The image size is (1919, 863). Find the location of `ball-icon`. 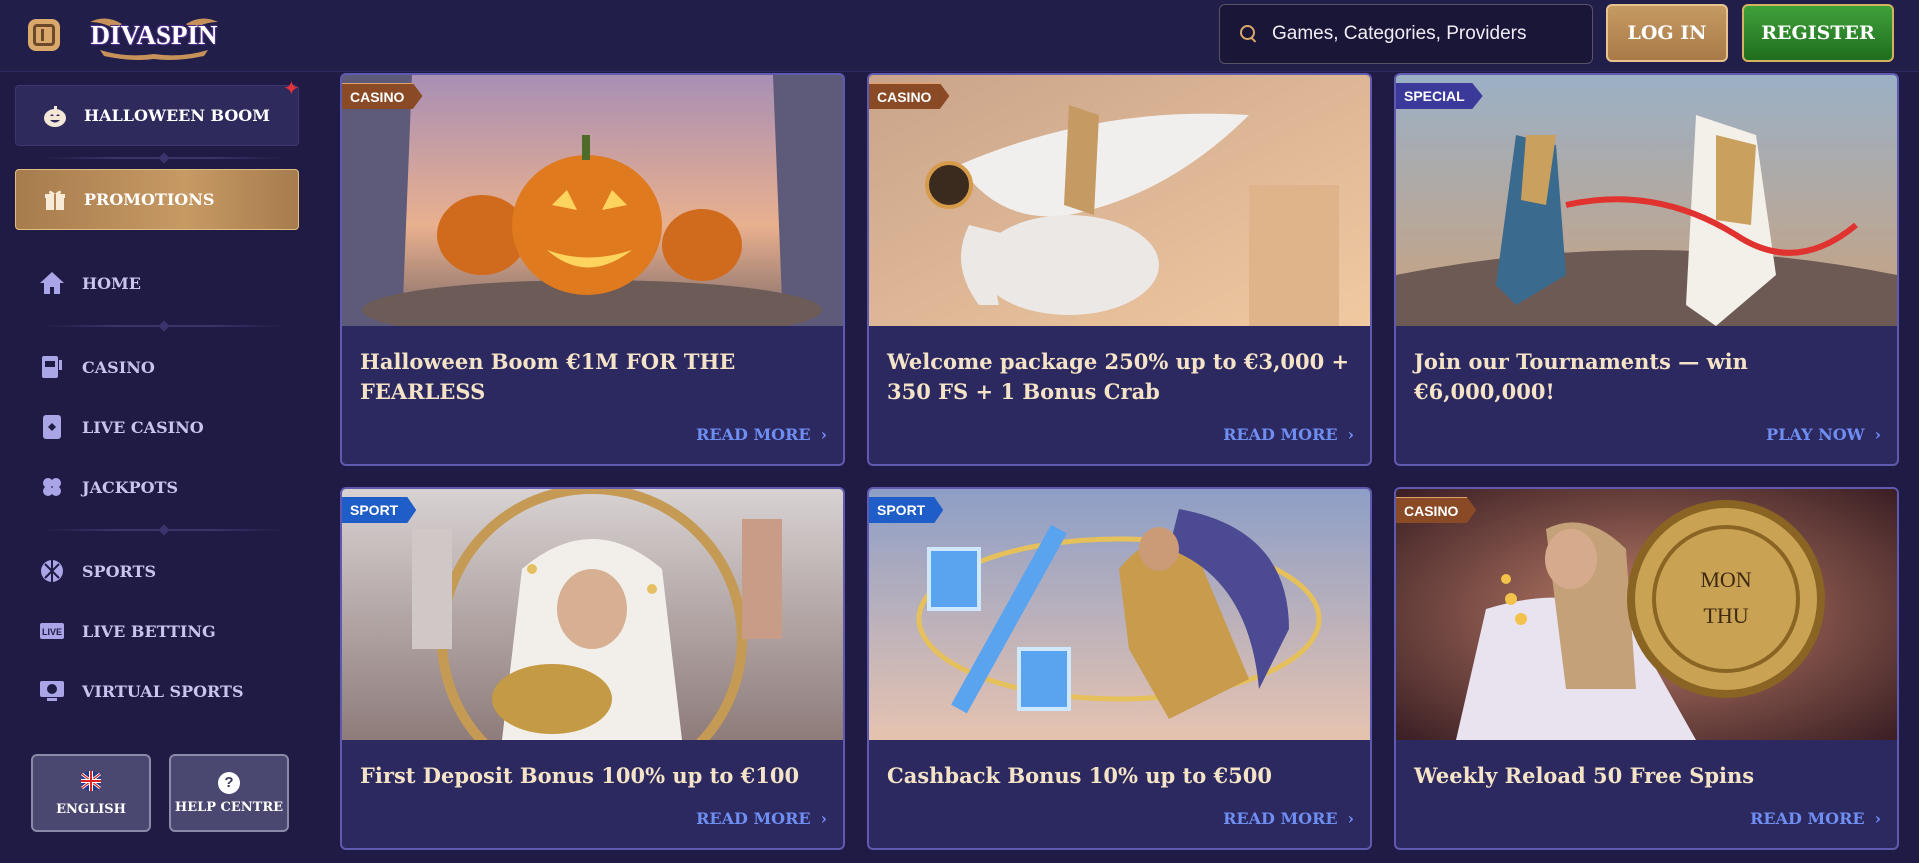

ball-icon is located at coordinates (52, 571).